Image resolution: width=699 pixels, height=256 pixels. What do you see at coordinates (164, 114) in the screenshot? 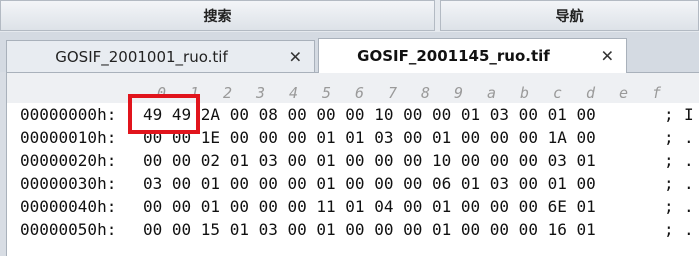
I see `highlight-box` at bounding box center [164, 114].